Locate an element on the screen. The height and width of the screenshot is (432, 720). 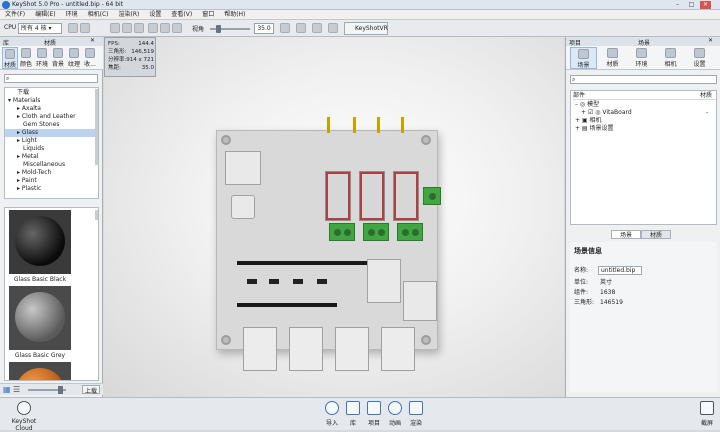
performance-mode-icon is located at coordinates (85, 28).